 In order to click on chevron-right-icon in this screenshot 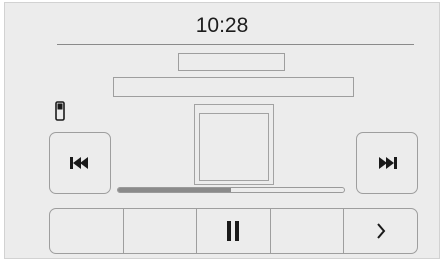, I will do `click(380, 231)`.